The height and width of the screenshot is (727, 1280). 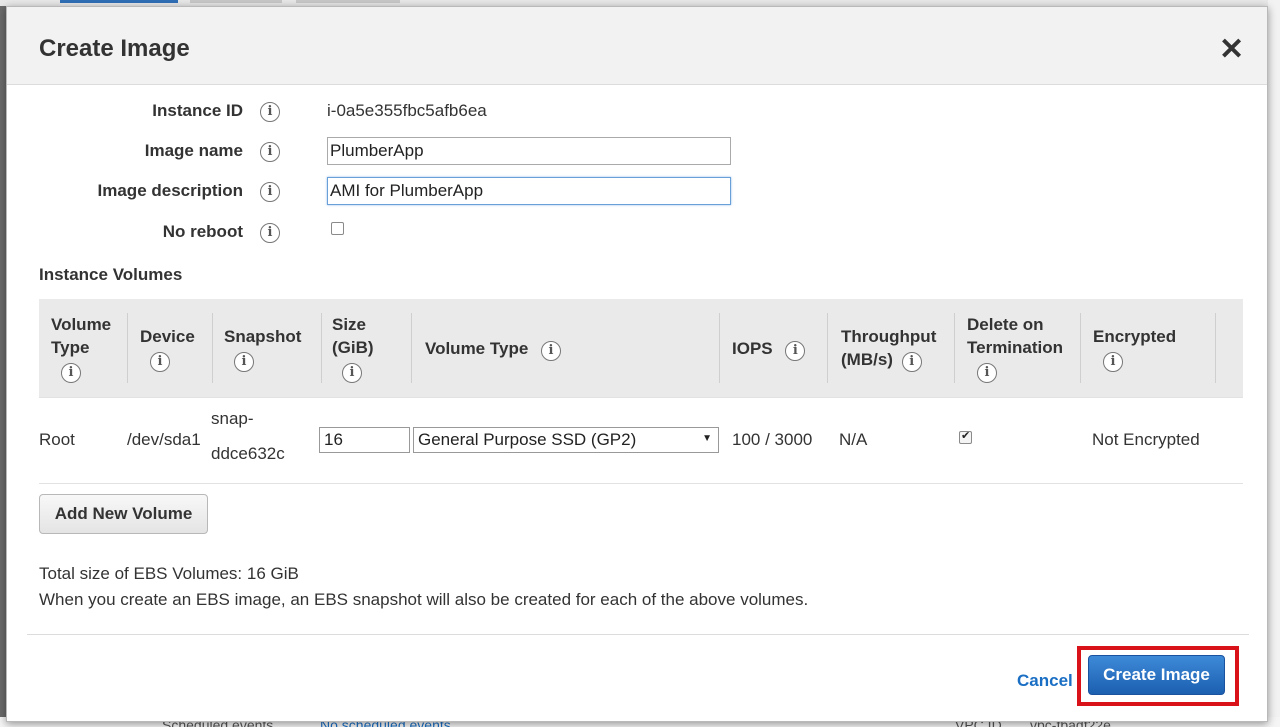 I want to click on total-size-text: Total size of EBS Volumes: 16 GiB, so click(x=169, y=573).